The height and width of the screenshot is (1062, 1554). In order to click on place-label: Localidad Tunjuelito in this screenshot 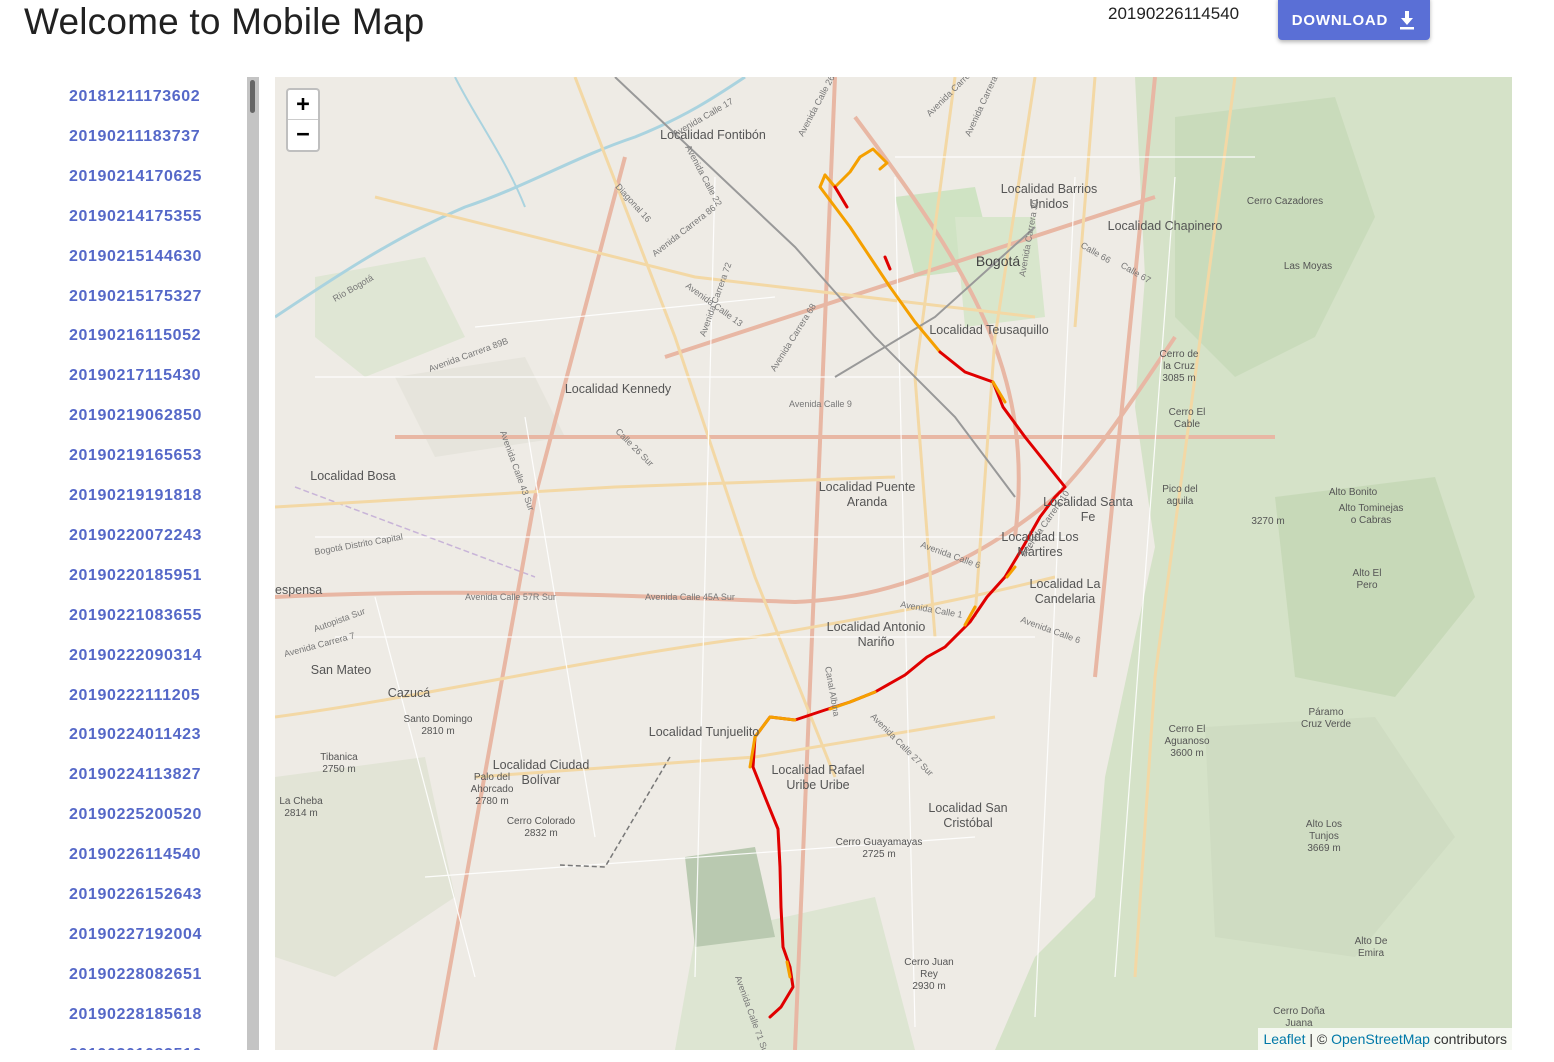, I will do `click(704, 732)`.